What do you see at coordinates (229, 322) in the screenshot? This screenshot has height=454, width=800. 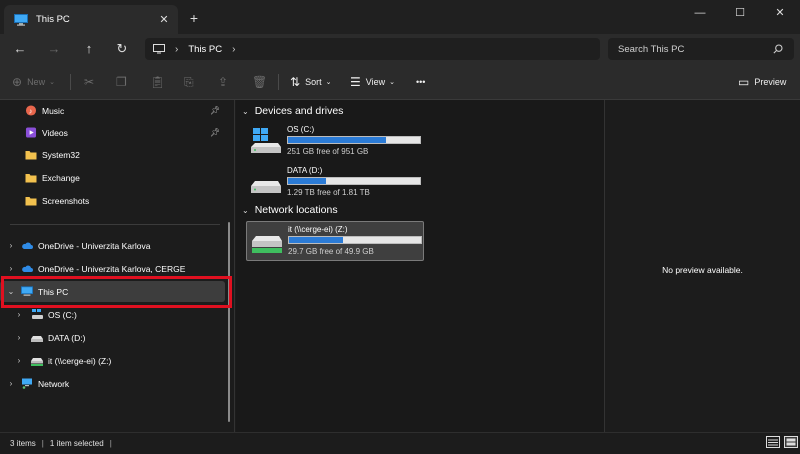 I see `sidebar-scrollbar` at bounding box center [229, 322].